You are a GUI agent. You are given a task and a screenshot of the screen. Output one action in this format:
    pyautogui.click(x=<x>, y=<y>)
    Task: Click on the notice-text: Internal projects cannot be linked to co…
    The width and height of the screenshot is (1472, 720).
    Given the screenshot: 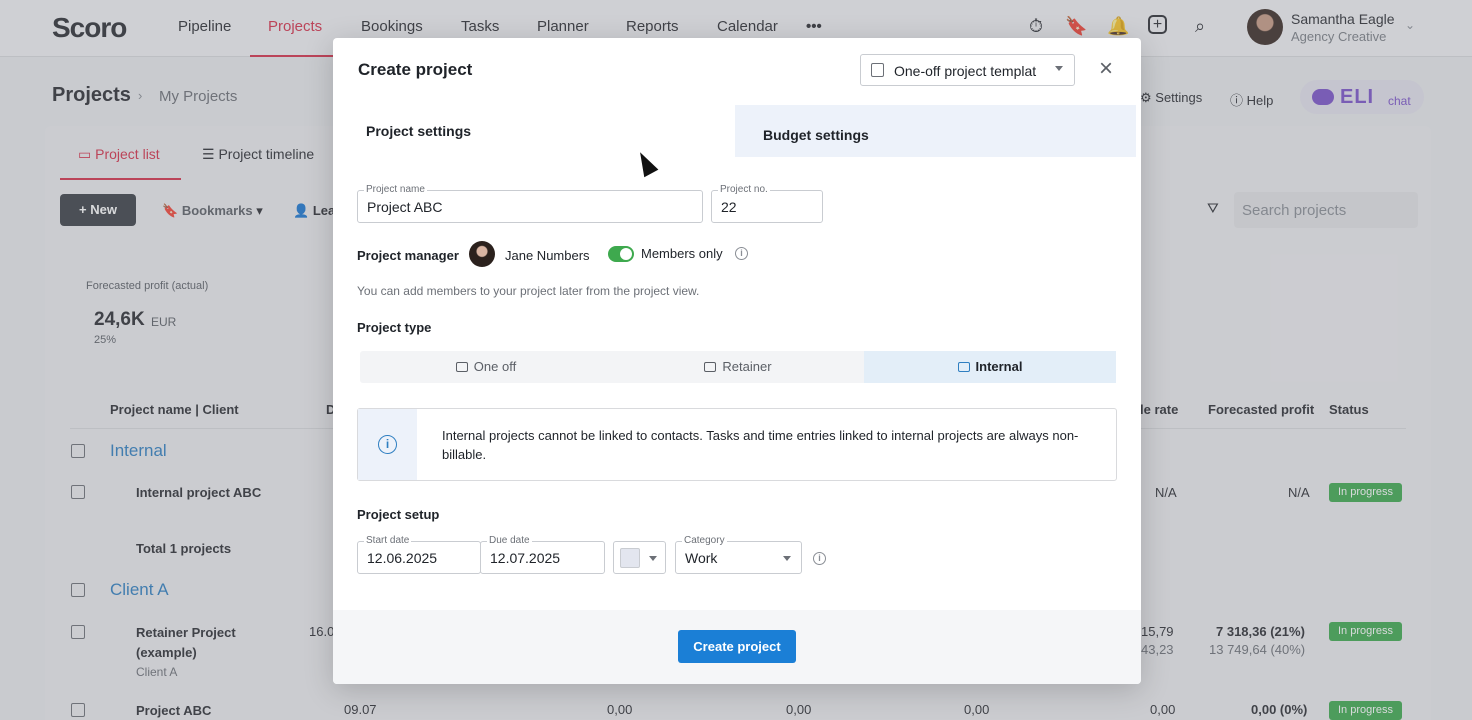 What is the action you would take?
    pyautogui.click(x=760, y=445)
    